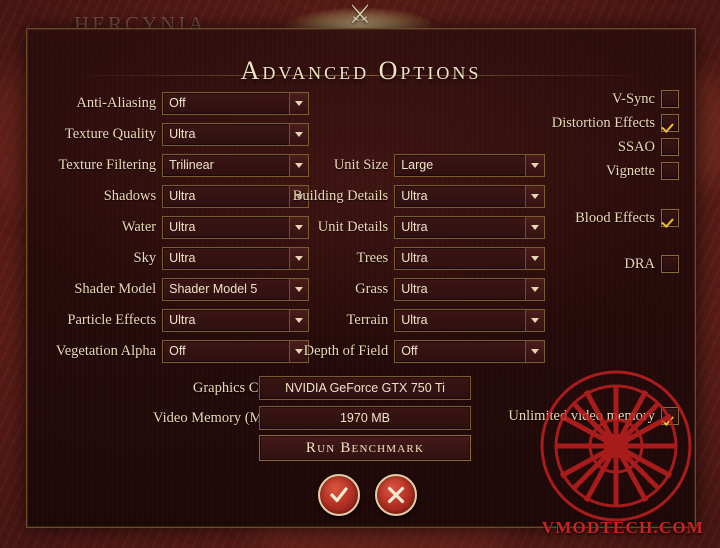 Image resolution: width=720 pixels, height=548 pixels. I want to click on checkbox-row-blood-effects: Blood Effects, so click(559, 218).